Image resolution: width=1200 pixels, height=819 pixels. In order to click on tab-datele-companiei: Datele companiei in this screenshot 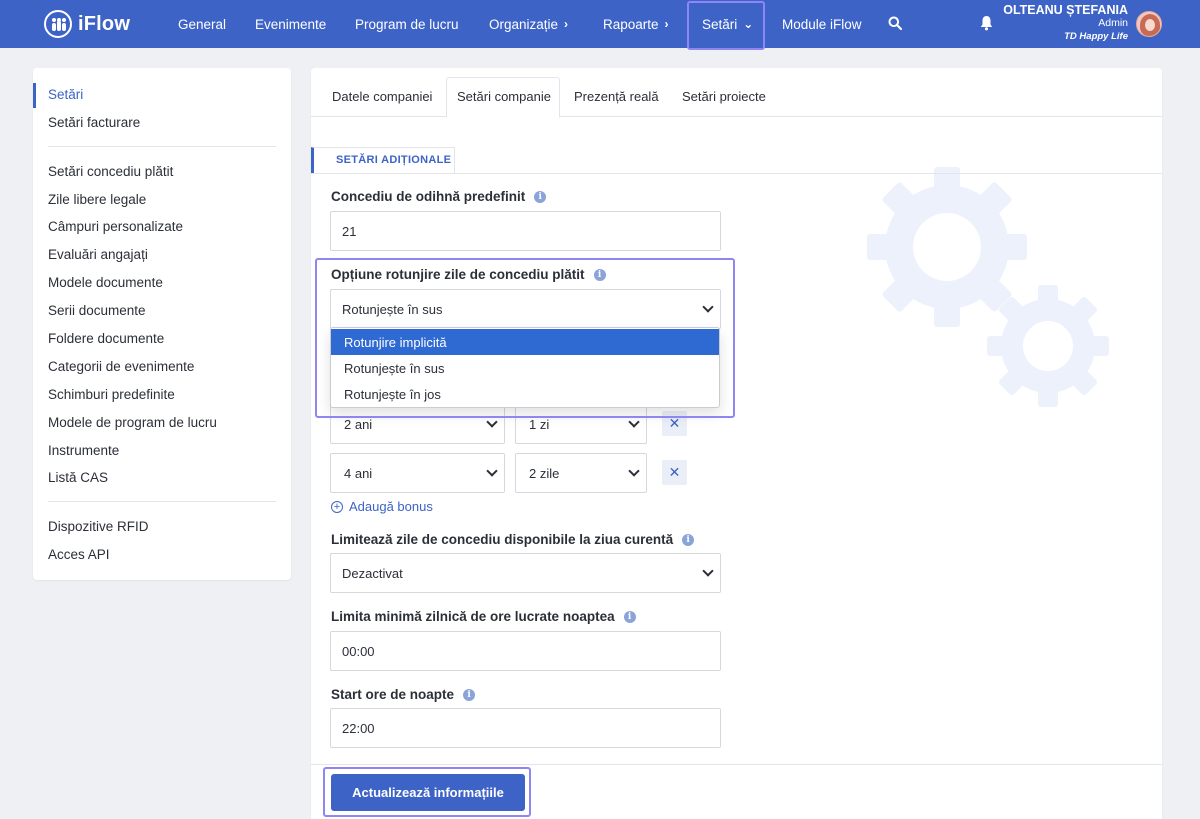, I will do `click(382, 96)`.